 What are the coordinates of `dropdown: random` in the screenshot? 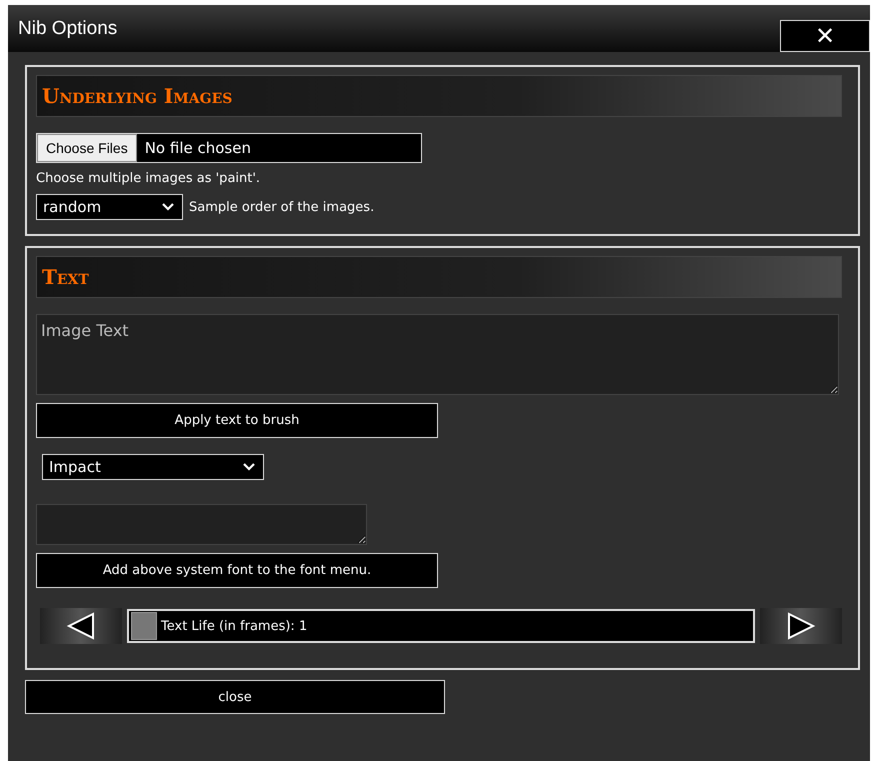 It's located at (109, 207).